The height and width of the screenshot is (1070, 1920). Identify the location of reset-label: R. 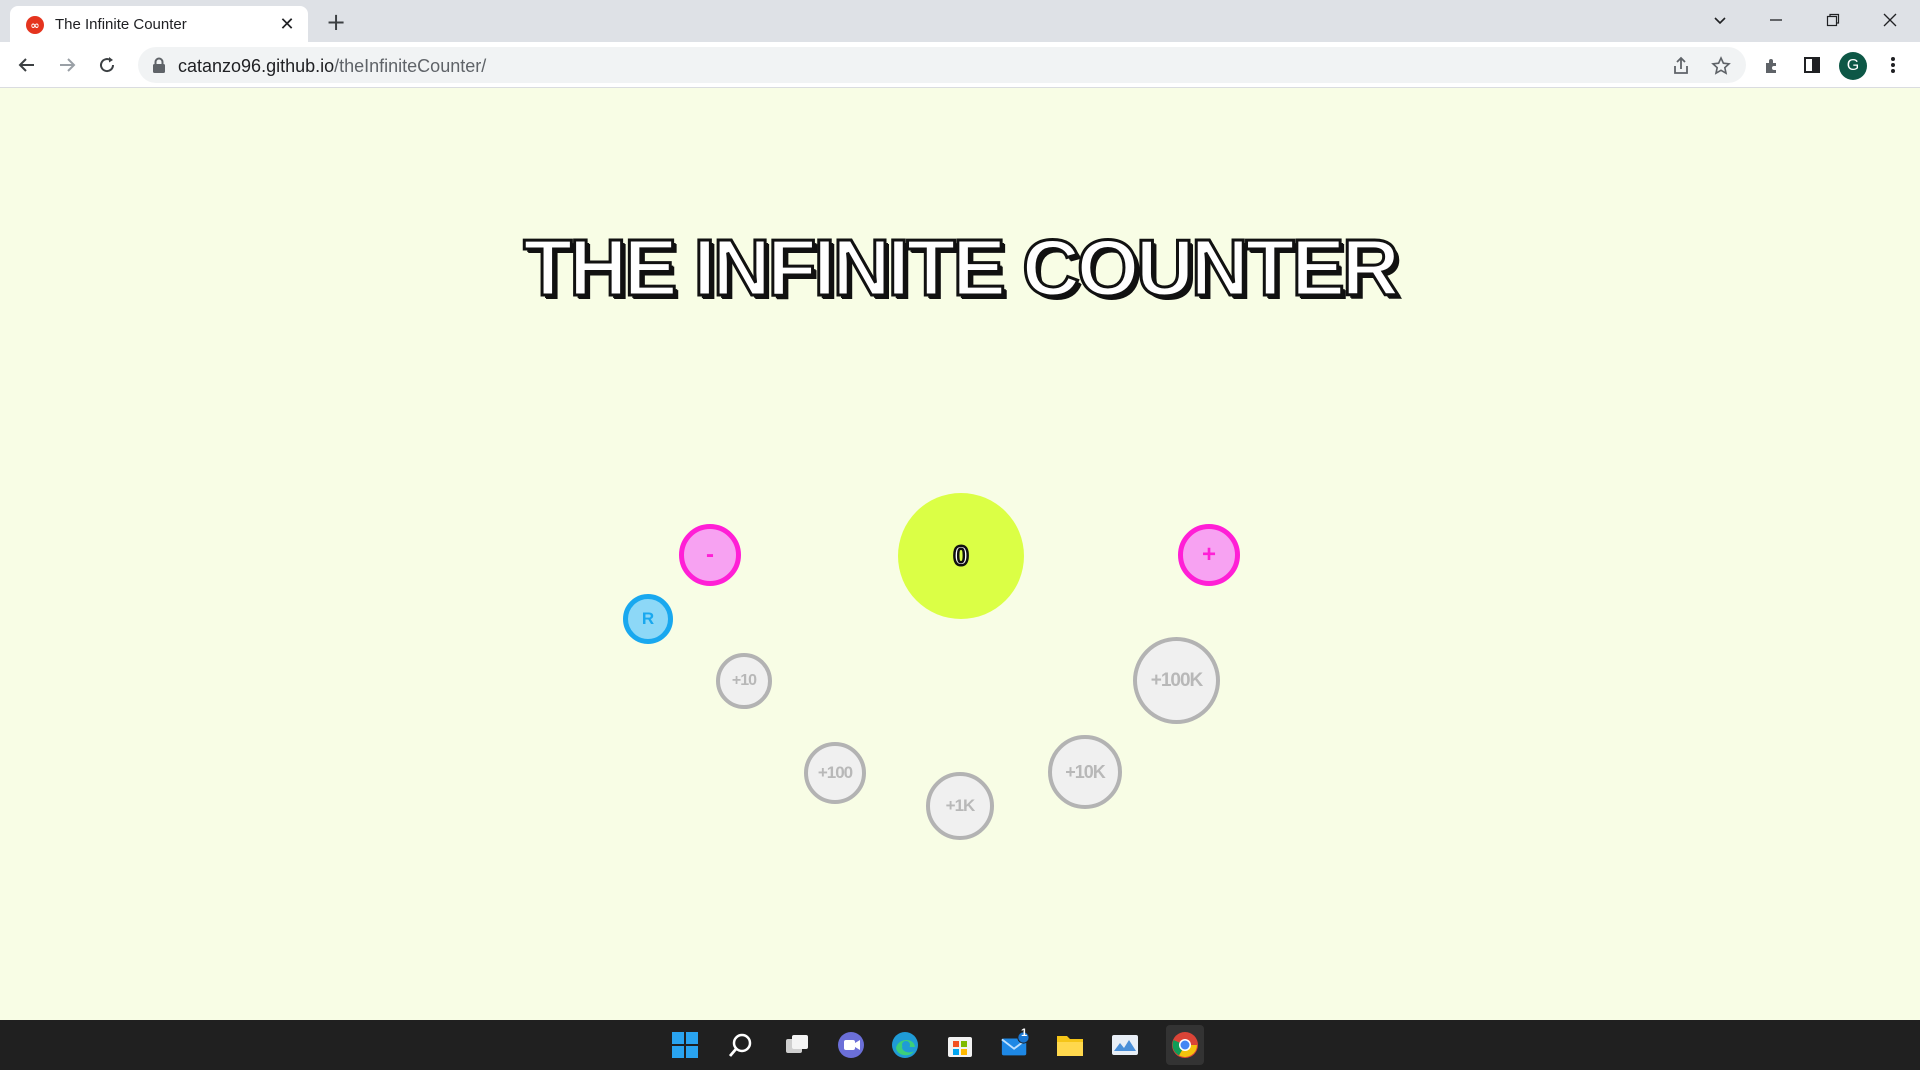
(648, 618).